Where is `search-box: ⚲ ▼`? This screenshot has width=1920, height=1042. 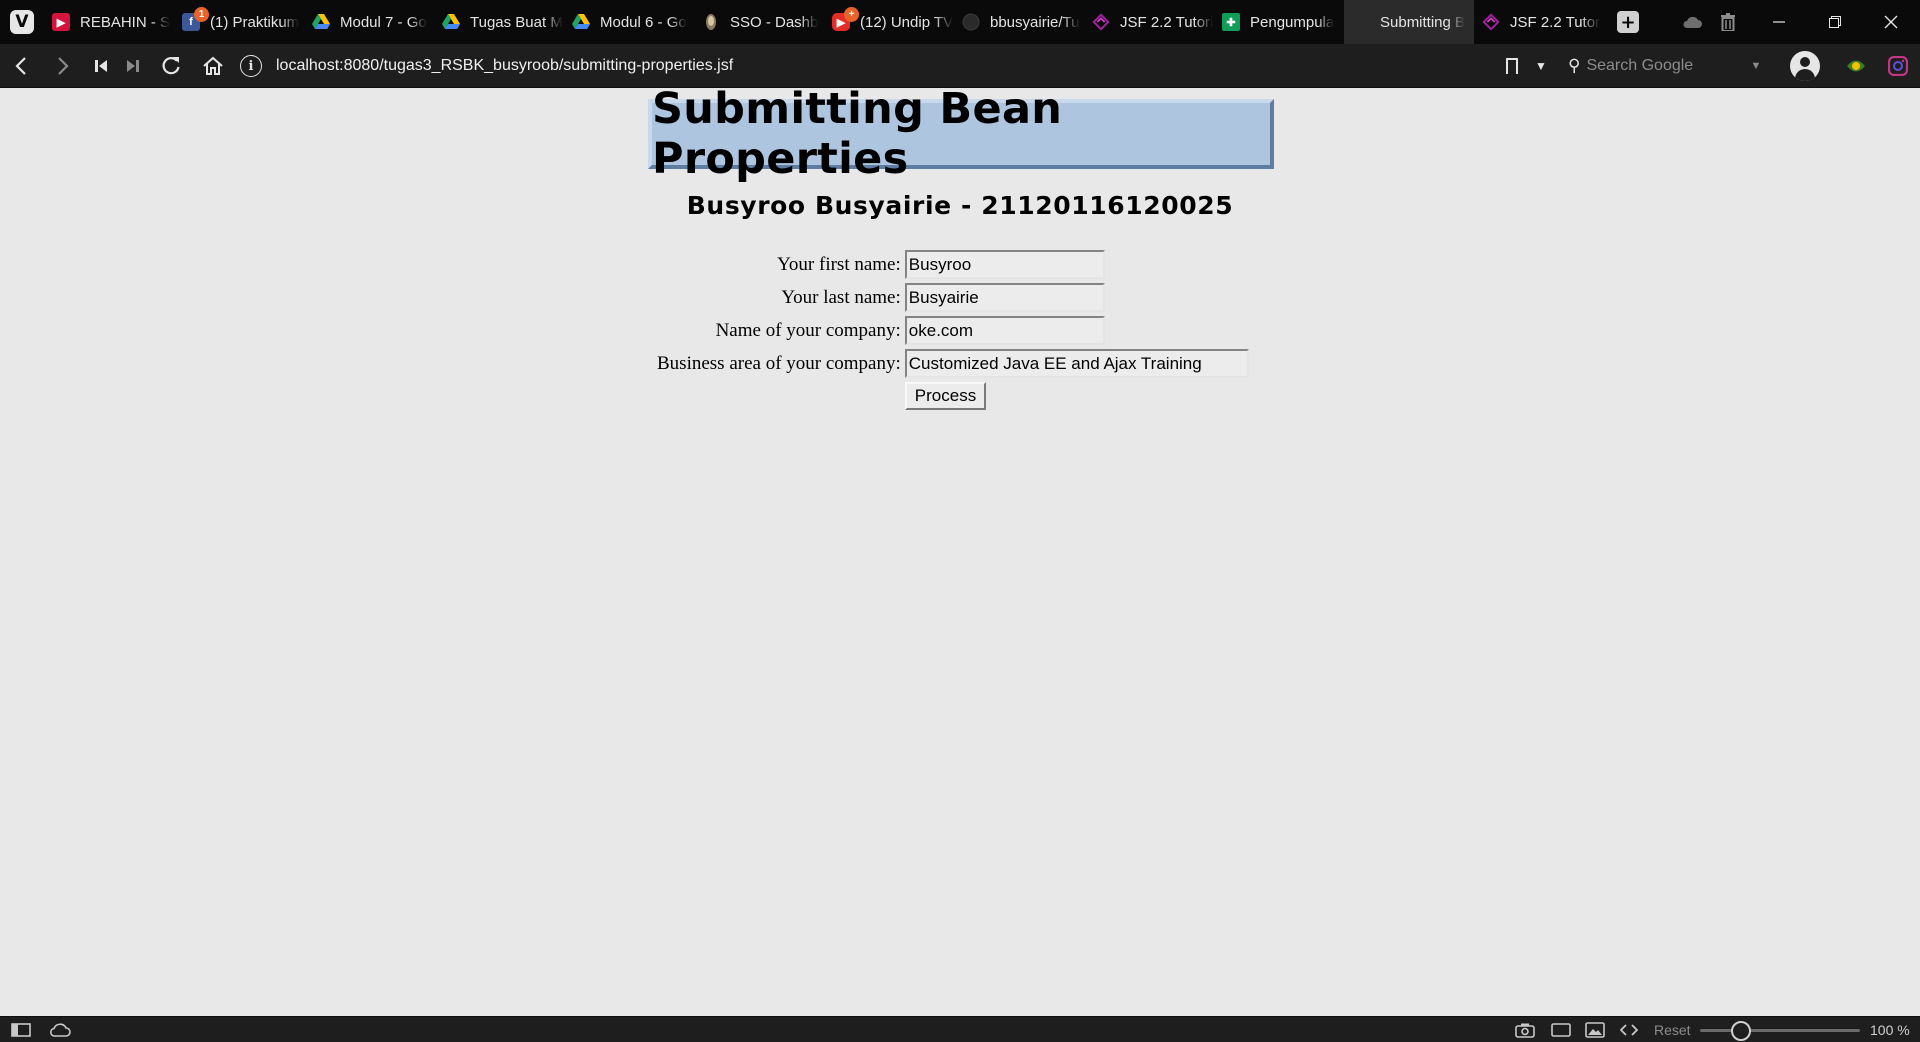 search-box: ⚲ ▼ is located at coordinates (1669, 66).